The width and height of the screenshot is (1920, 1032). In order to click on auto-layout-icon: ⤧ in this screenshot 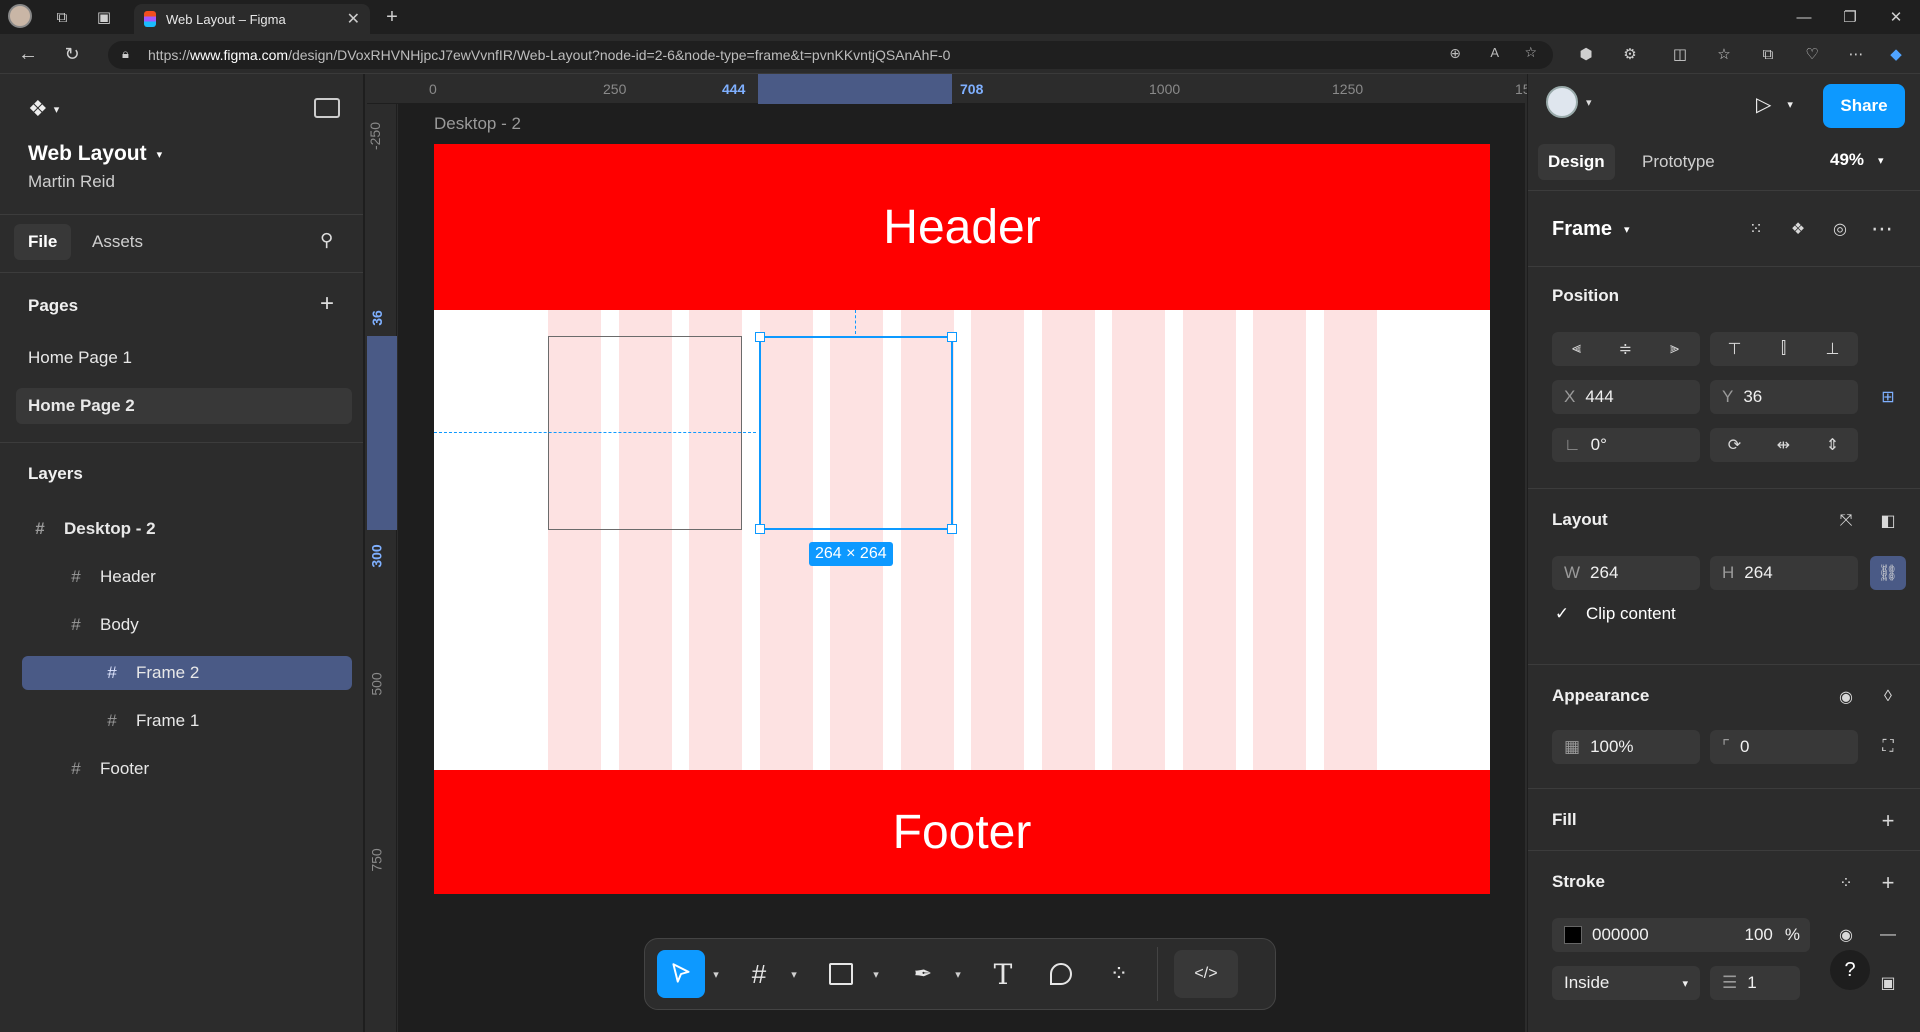, I will do `click(1846, 521)`.